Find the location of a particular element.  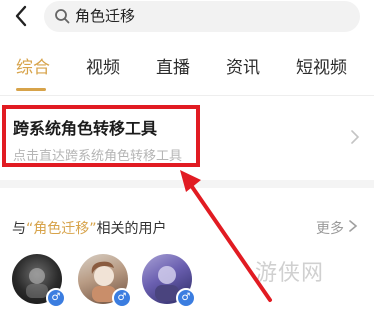

tab-live: 直播 is located at coordinates (173, 68).